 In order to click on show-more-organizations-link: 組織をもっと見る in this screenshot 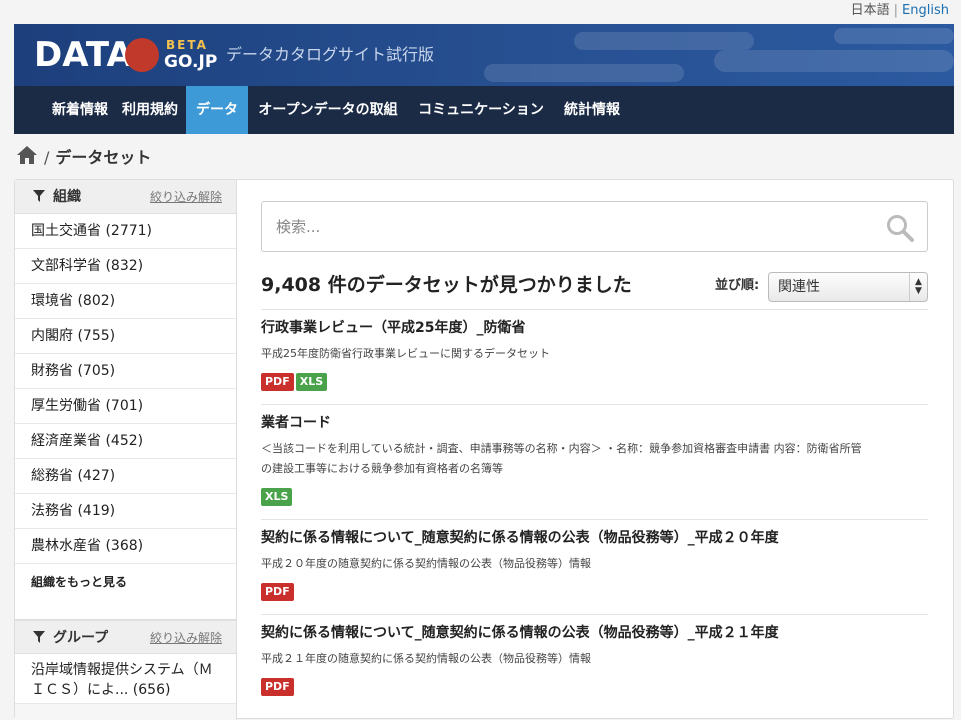, I will do `click(79, 582)`.